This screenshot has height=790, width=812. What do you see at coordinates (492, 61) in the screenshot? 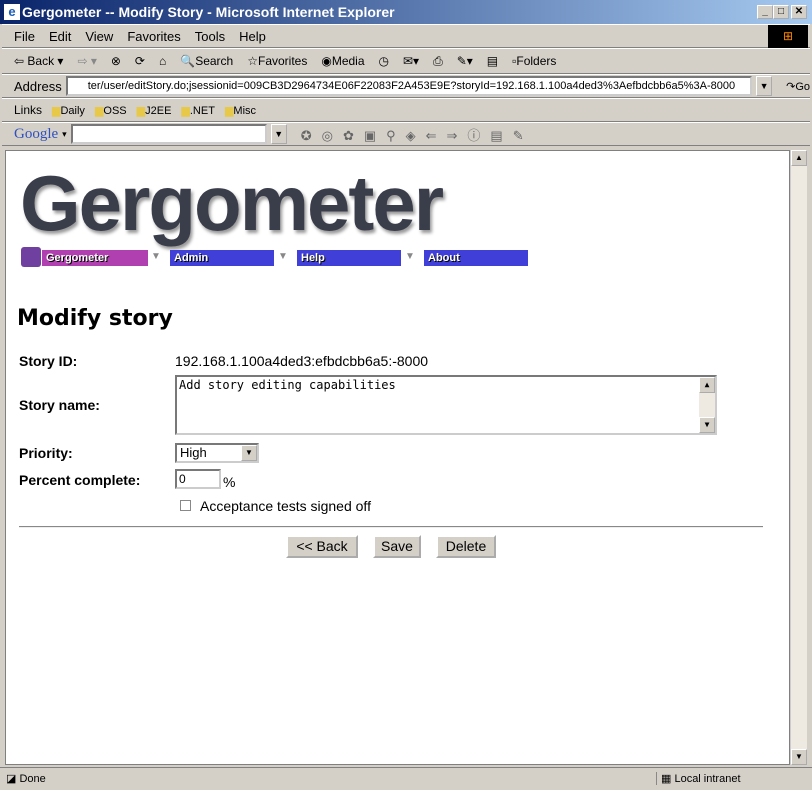
I see `discuss-icon: ▤` at bounding box center [492, 61].